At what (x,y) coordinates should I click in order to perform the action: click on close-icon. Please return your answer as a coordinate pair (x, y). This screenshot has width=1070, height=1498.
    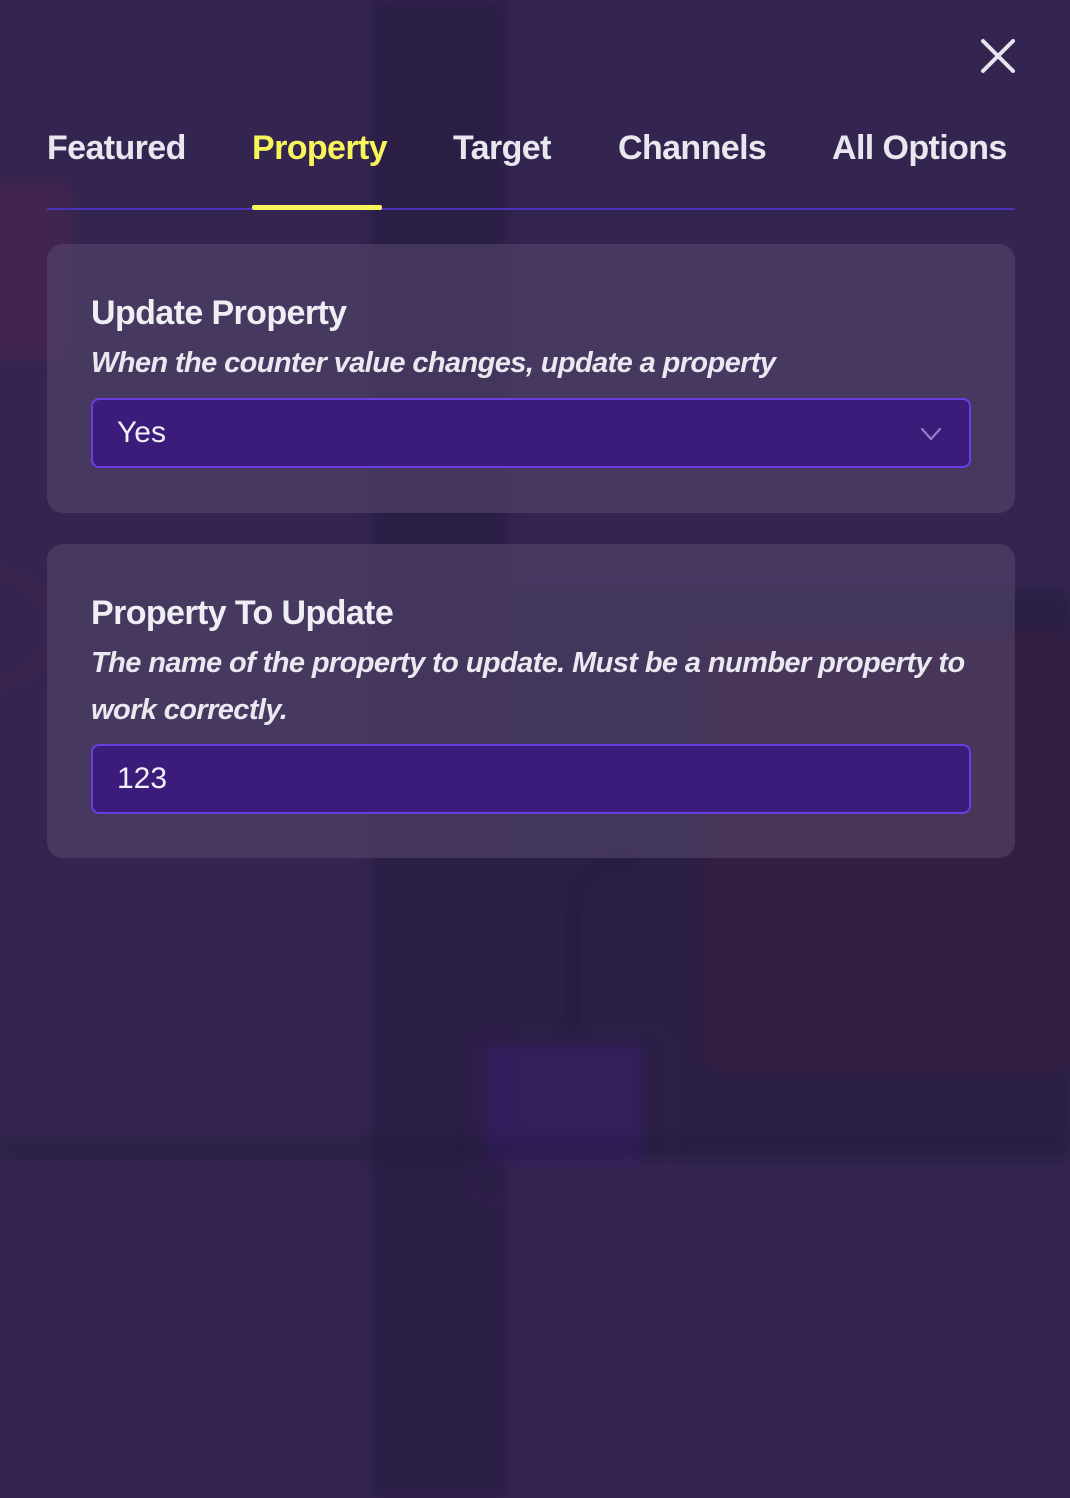
    Looking at the image, I should click on (998, 56).